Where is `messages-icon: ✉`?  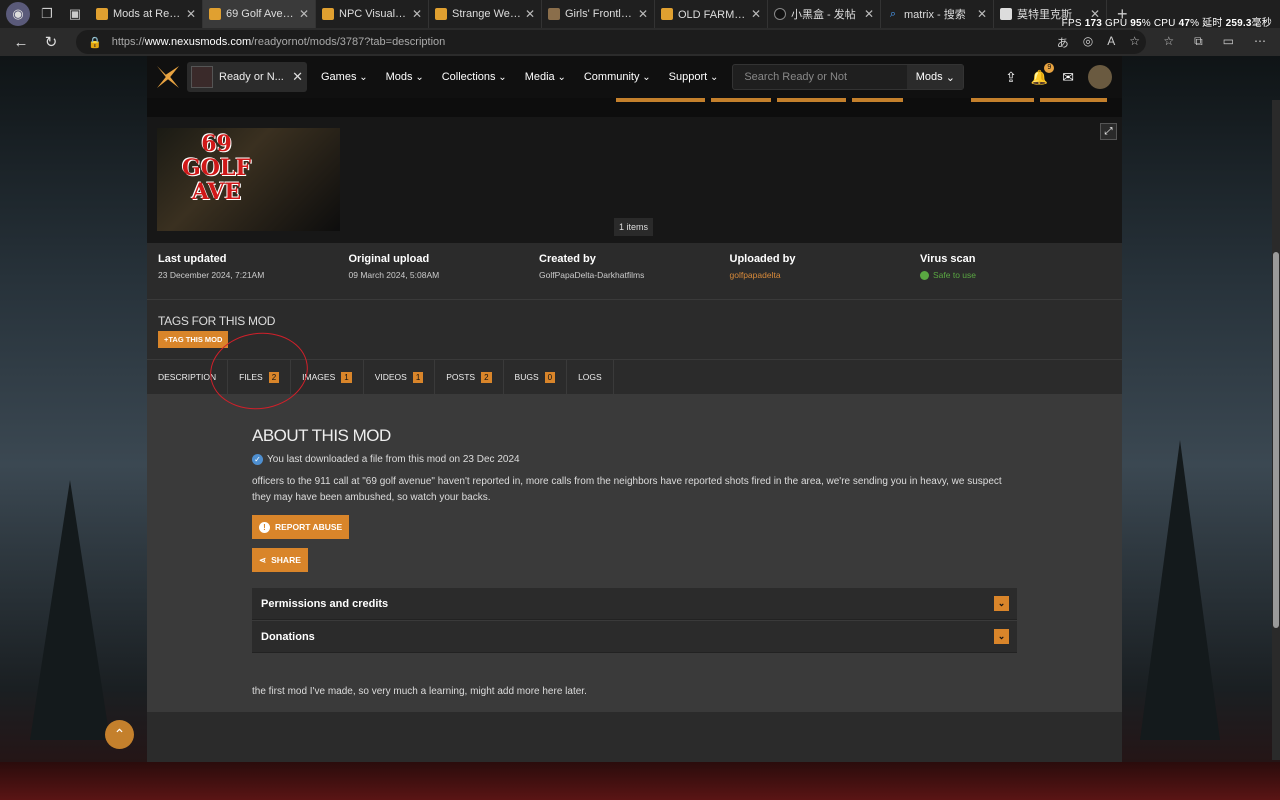
messages-icon: ✉ is located at coordinates (1068, 77).